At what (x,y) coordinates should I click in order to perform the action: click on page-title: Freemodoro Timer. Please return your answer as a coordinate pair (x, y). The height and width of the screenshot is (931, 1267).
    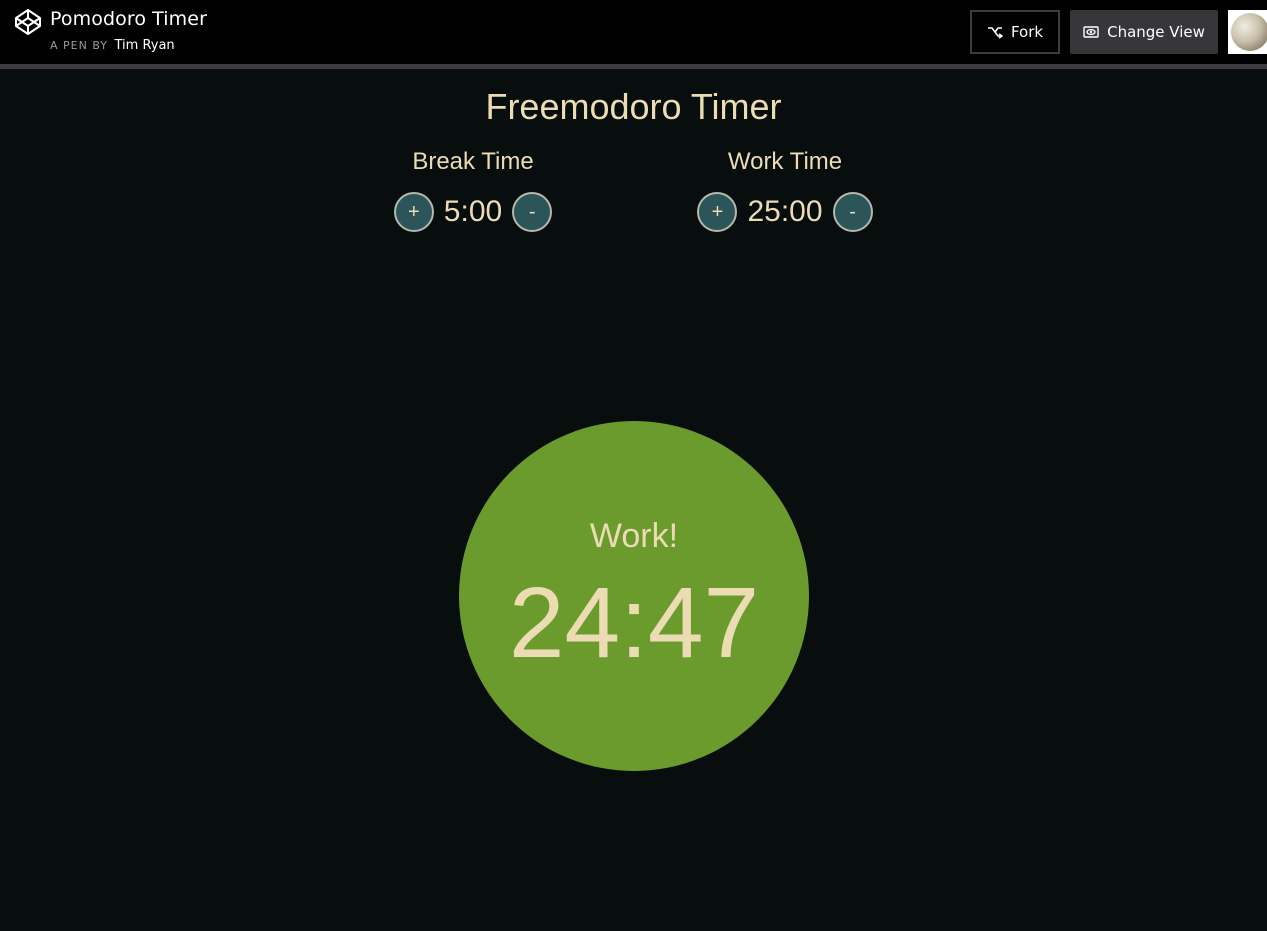
    Looking at the image, I should click on (633, 106).